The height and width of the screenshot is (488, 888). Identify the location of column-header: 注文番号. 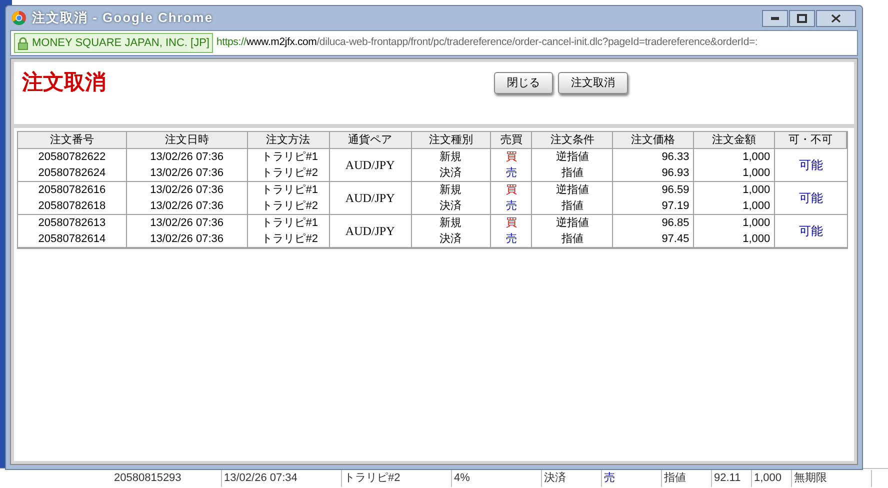
(72, 140).